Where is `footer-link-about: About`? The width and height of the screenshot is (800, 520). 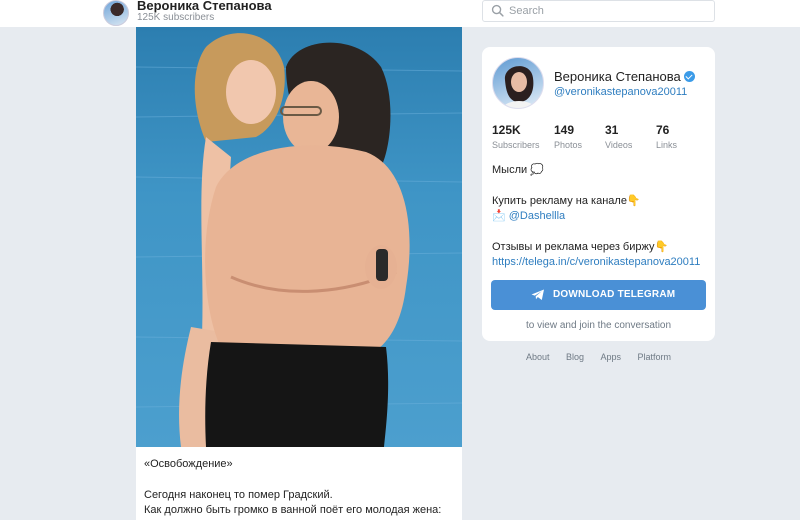 footer-link-about: About is located at coordinates (538, 357).